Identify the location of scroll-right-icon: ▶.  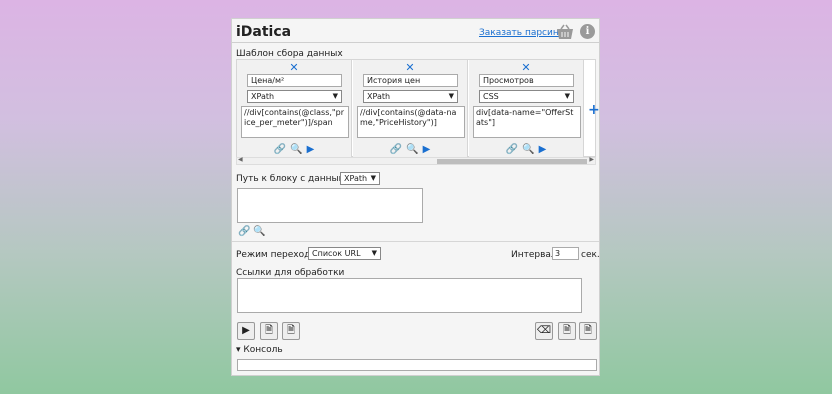
(591, 159).